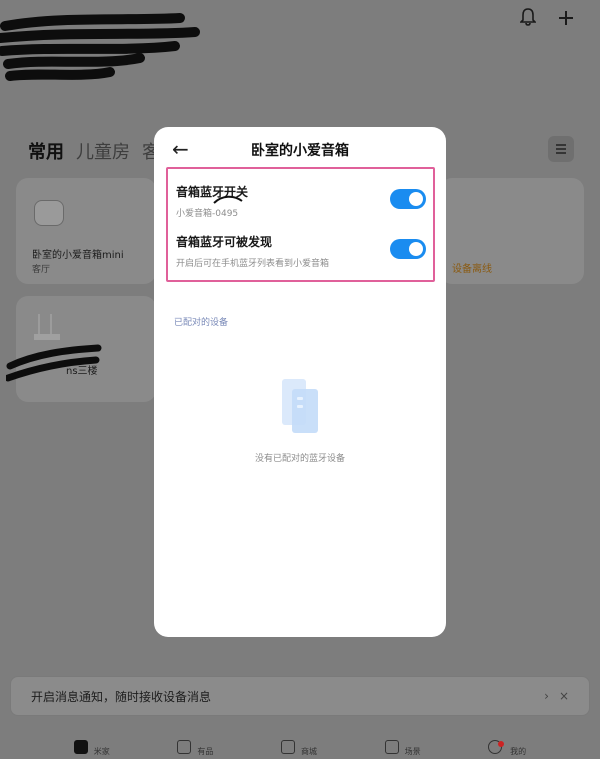 Image resolution: width=600 pixels, height=759 pixels. What do you see at coordinates (46, 151) in the screenshot?
I see `tab-common: 常用` at bounding box center [46, 151].